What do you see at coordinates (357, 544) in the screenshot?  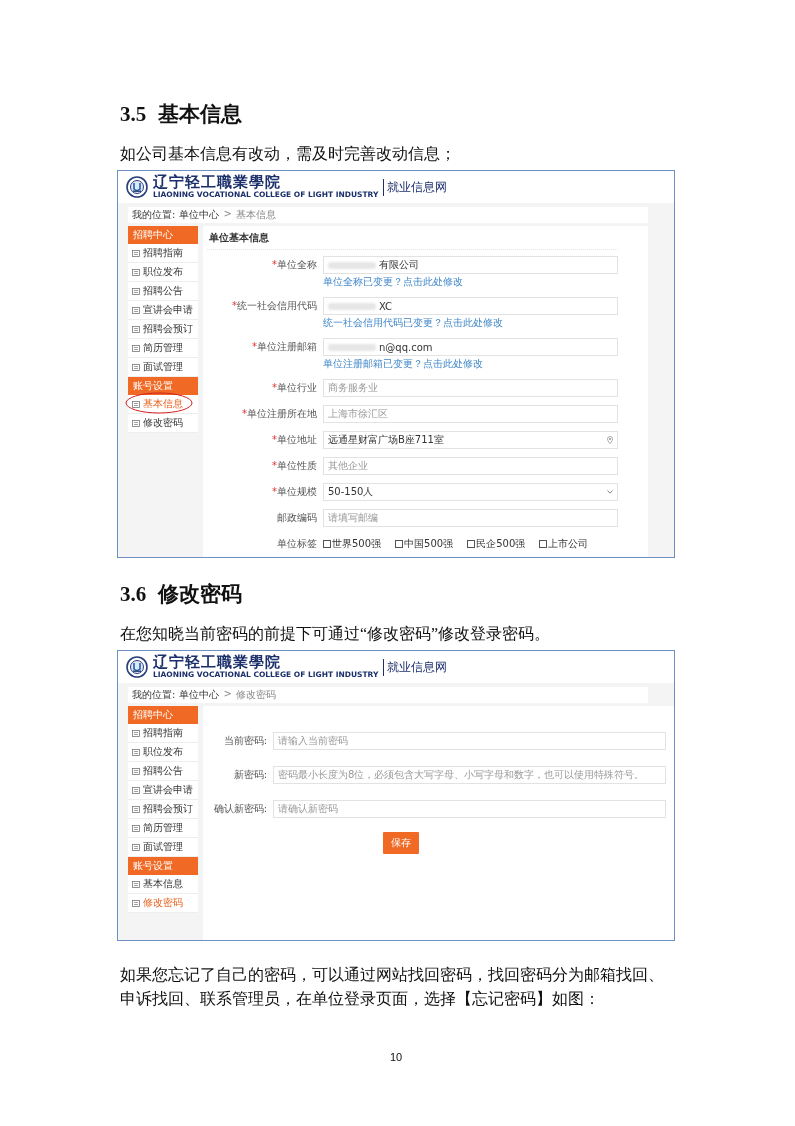 I see `checkbox-label: 世界500强` at bounding box center [357, 544].